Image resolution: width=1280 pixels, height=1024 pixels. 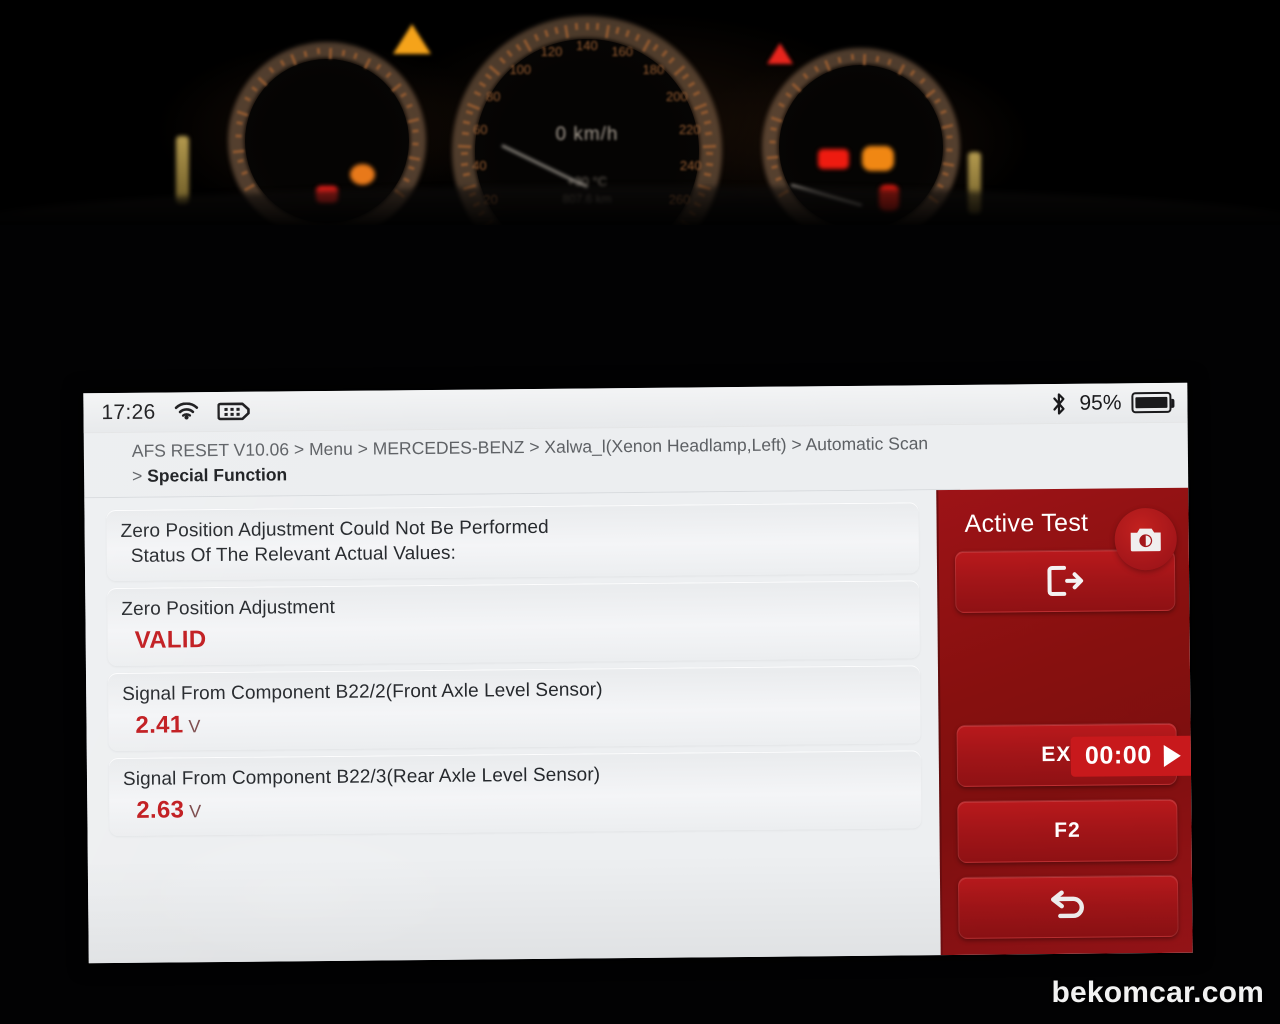 I want to click on bluetooth-icon, so click(x=1058, y=403).